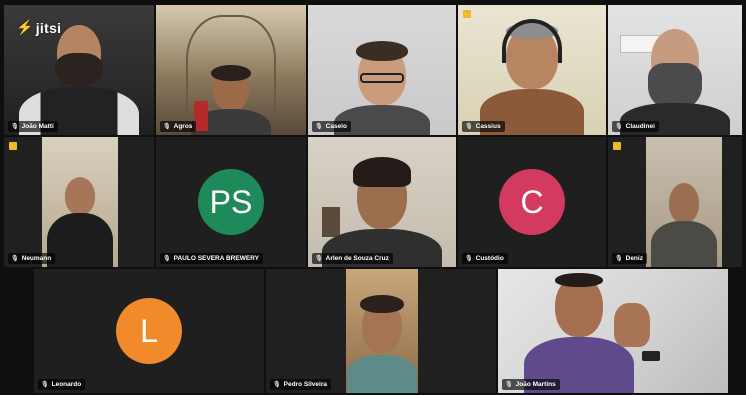 This screenshot has height=395, width=746. Describe the element at coordinates (39, 27) in the screenshot. I see `jitsi-logo: ⚡ jitsi` at that location.